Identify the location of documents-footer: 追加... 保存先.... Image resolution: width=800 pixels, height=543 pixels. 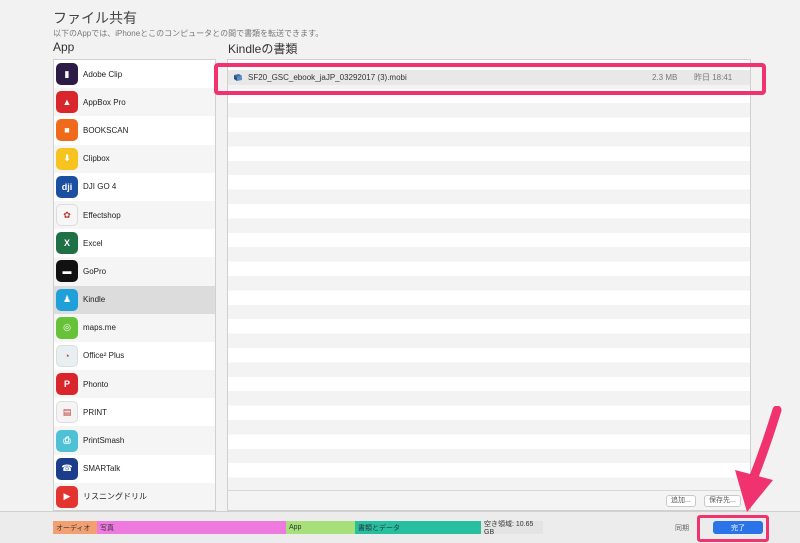
(489, 500).